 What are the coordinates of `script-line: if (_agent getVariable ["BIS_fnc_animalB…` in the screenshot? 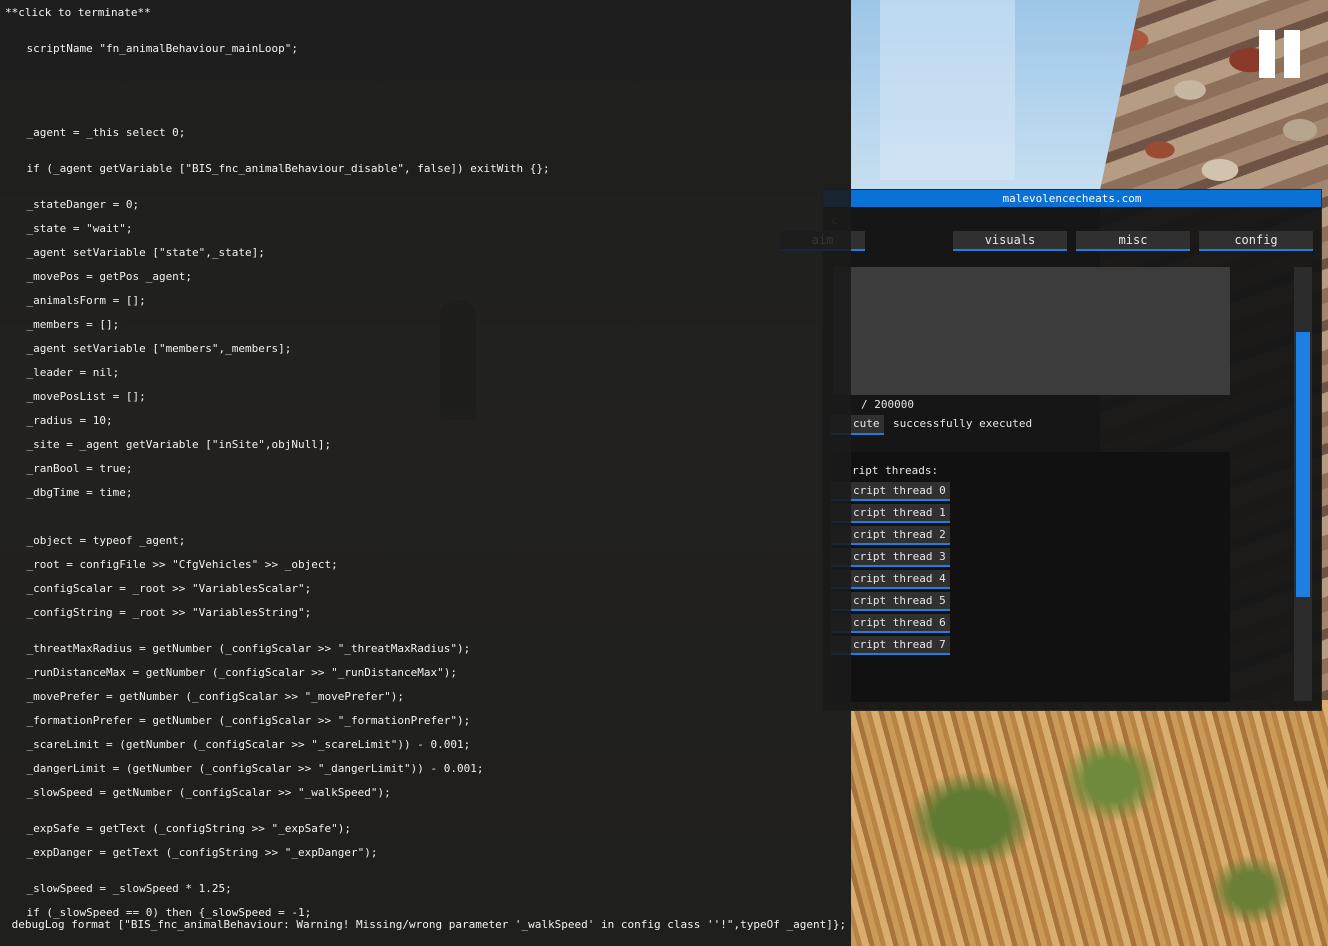 It's located at (275, 168).